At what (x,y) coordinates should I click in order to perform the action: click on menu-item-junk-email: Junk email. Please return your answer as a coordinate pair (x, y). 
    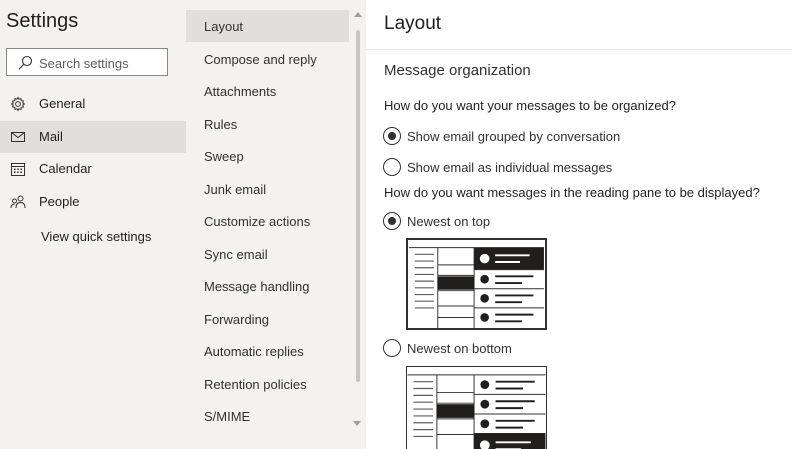
    Looking at the image, I should click on (267, 189).